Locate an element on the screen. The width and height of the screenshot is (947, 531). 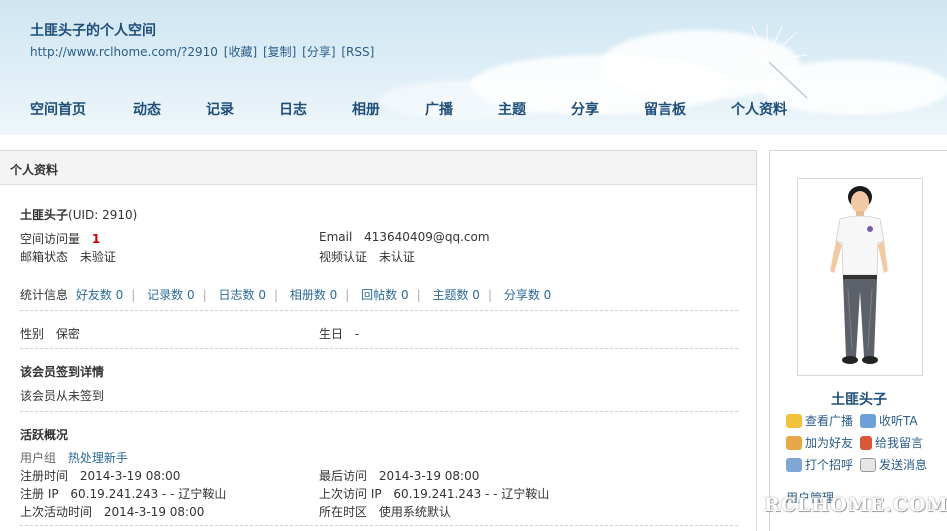
greet-button: 打个招呼 is located at coordinates (819, 464).